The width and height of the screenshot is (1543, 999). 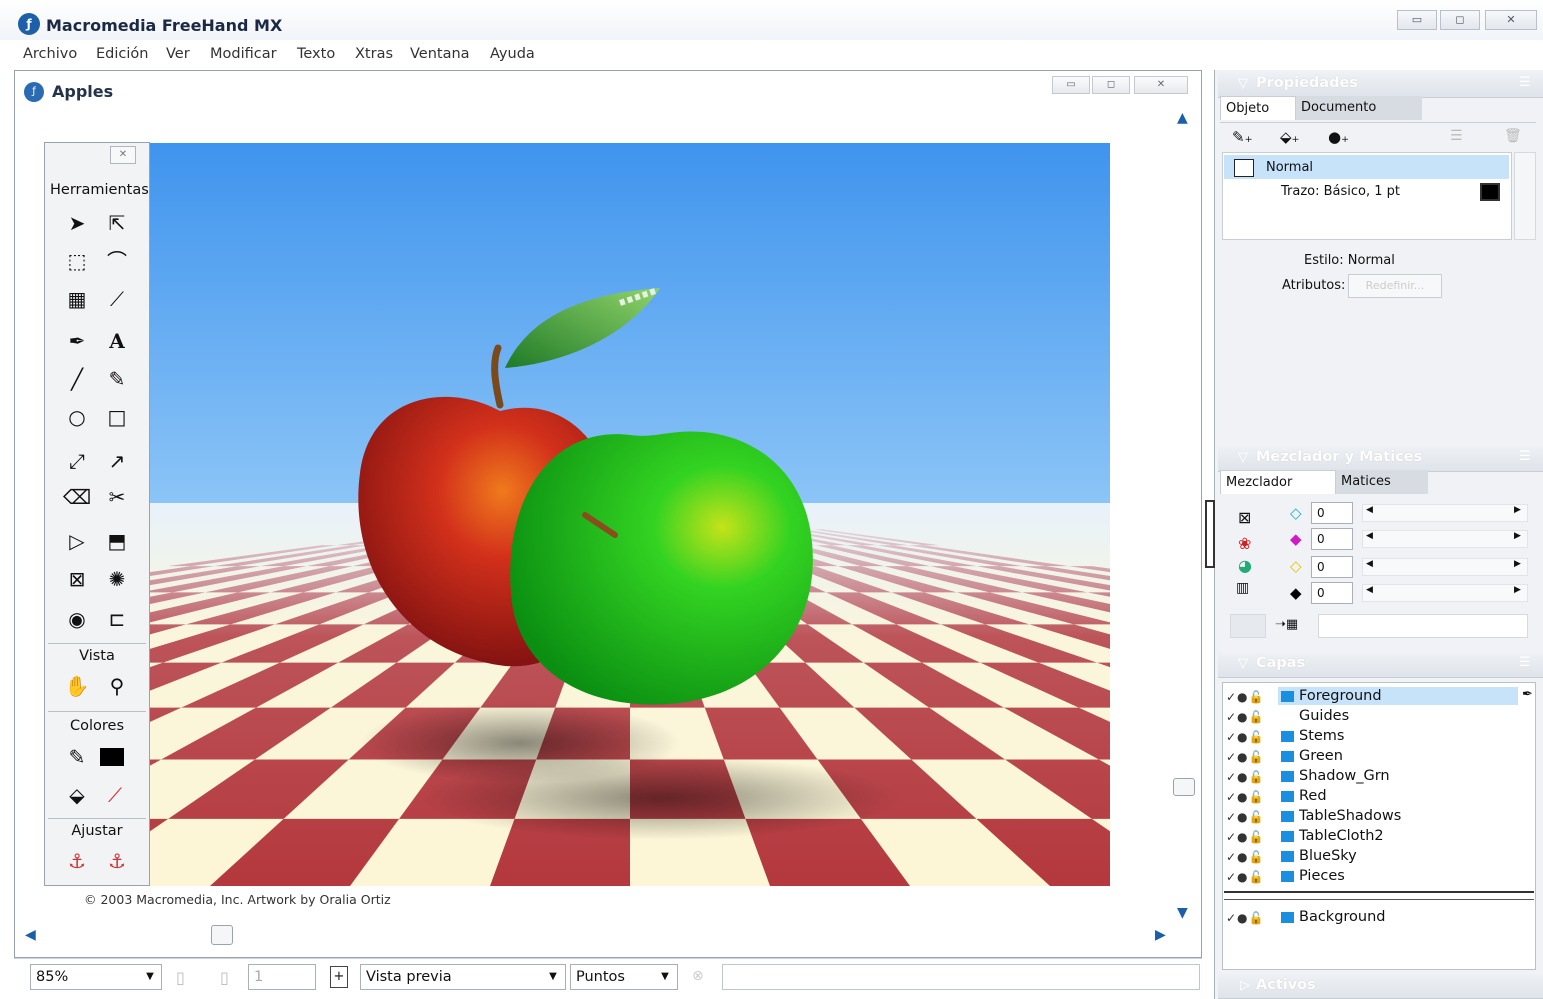 I want to click on layer-item-stems: Stems, so click(x=1421, y=736).